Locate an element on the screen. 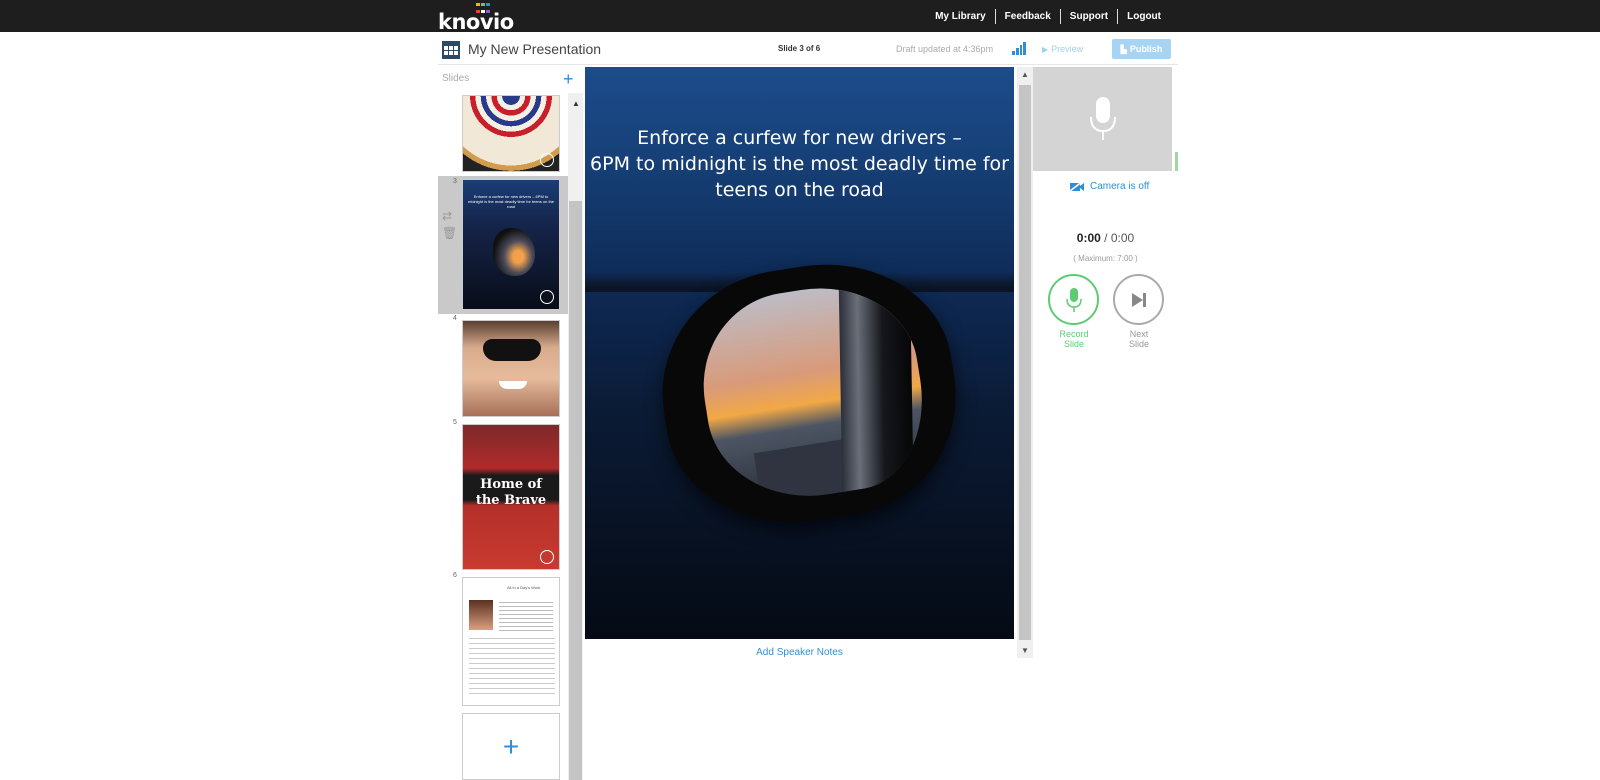 Image resolution: width=1600 pixels, height=780 pixels. publish-button: ▙ Publish is located at coordinates (1141, 49).